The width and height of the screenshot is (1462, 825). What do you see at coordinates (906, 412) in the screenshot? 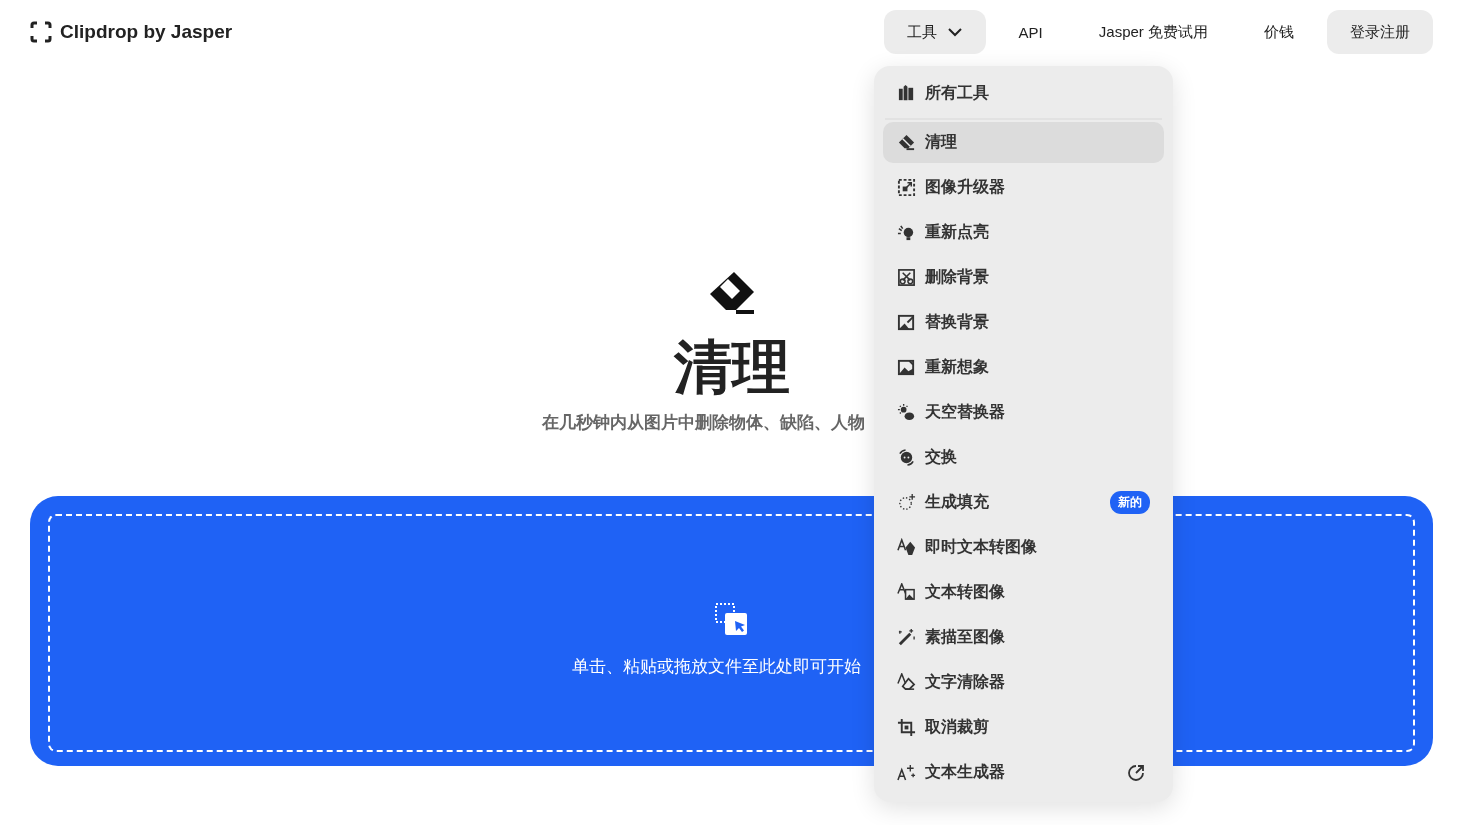
I see `sun-cloud-icon` at bounding box center [906, 412].